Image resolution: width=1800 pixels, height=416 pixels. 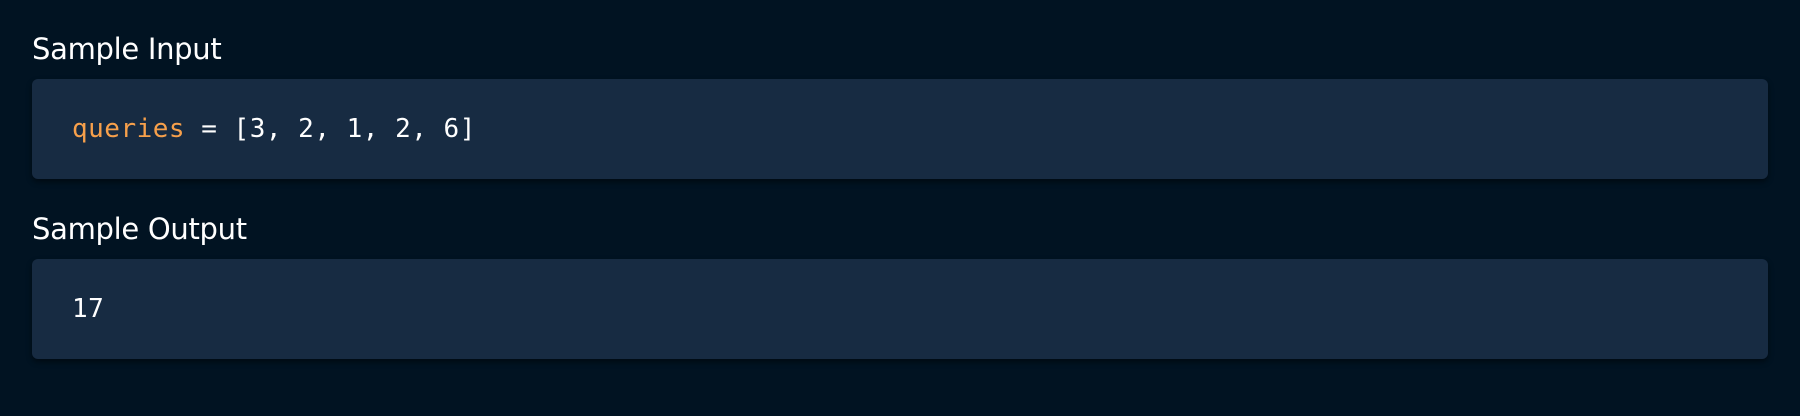 What do you see at coordinates (209, 129) in the screenshot?
I see `sample-input-operator: =` at bounding box center [209, 129].